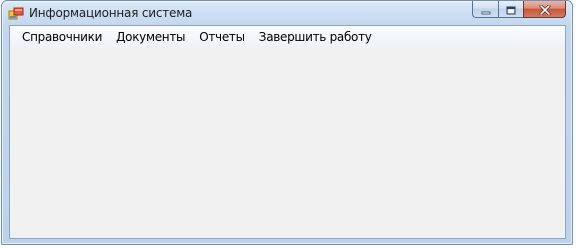 This screenshot has height=249, width=576. I want to click on menu-item-exit: Завершить работу, so click(315, 37).